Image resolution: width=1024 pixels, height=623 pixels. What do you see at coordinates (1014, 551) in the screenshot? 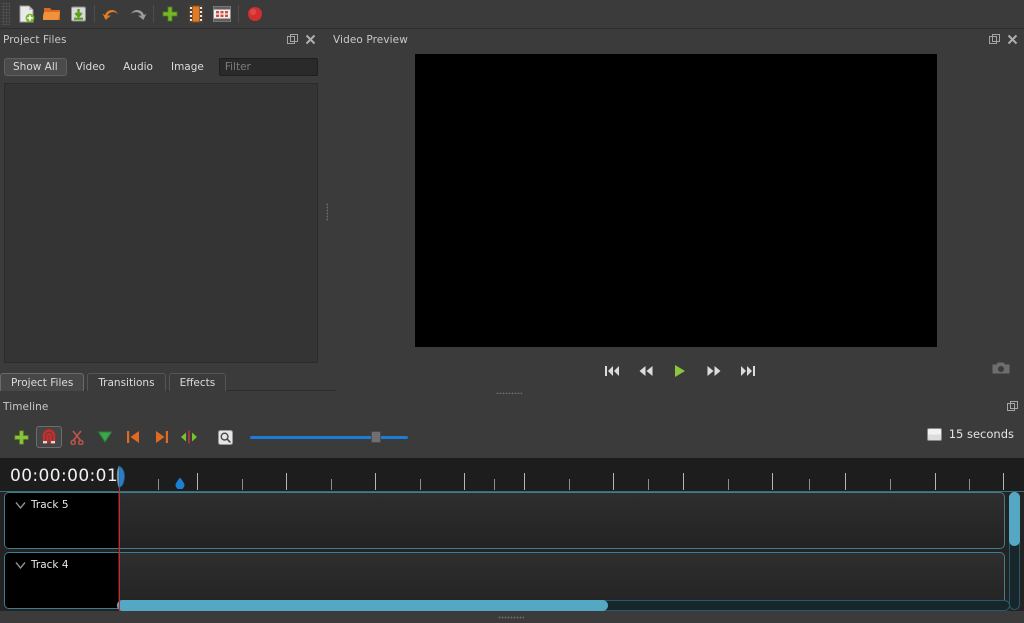
I see `timeline-vertical-scrollbar` at bounding box center [1014, 551].